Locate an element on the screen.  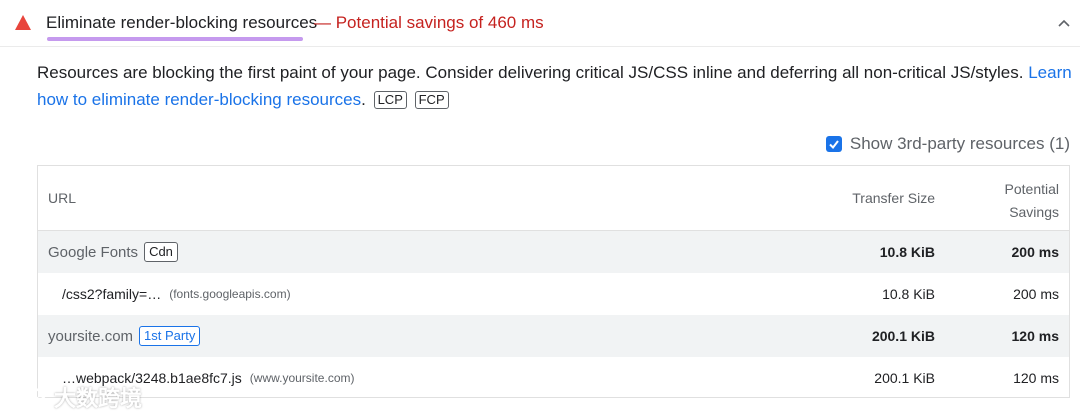
resource-host: (fonts.googleapis.com) is located at coordinates (230, 294).